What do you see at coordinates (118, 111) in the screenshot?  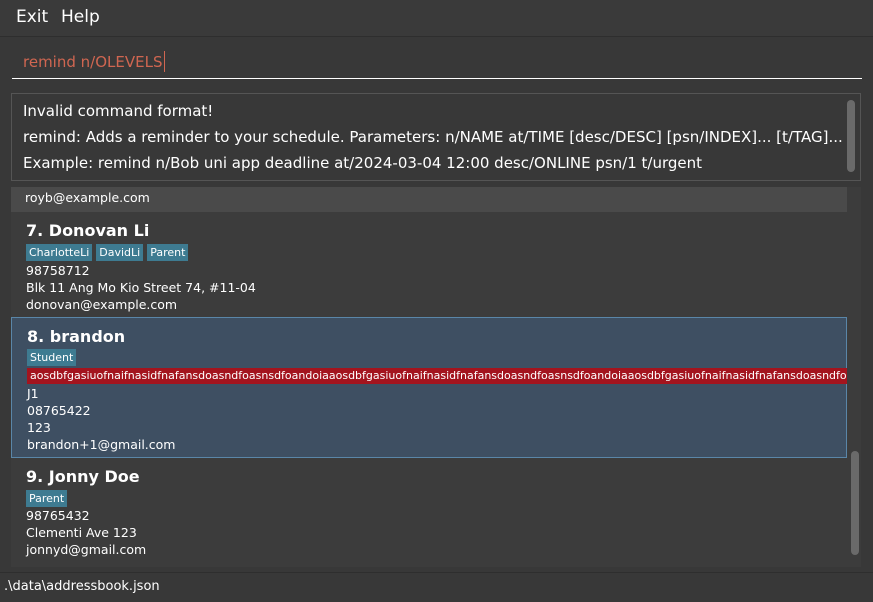 I see `result-line-1: Invalid command format!` at bounding box center [118, 111].